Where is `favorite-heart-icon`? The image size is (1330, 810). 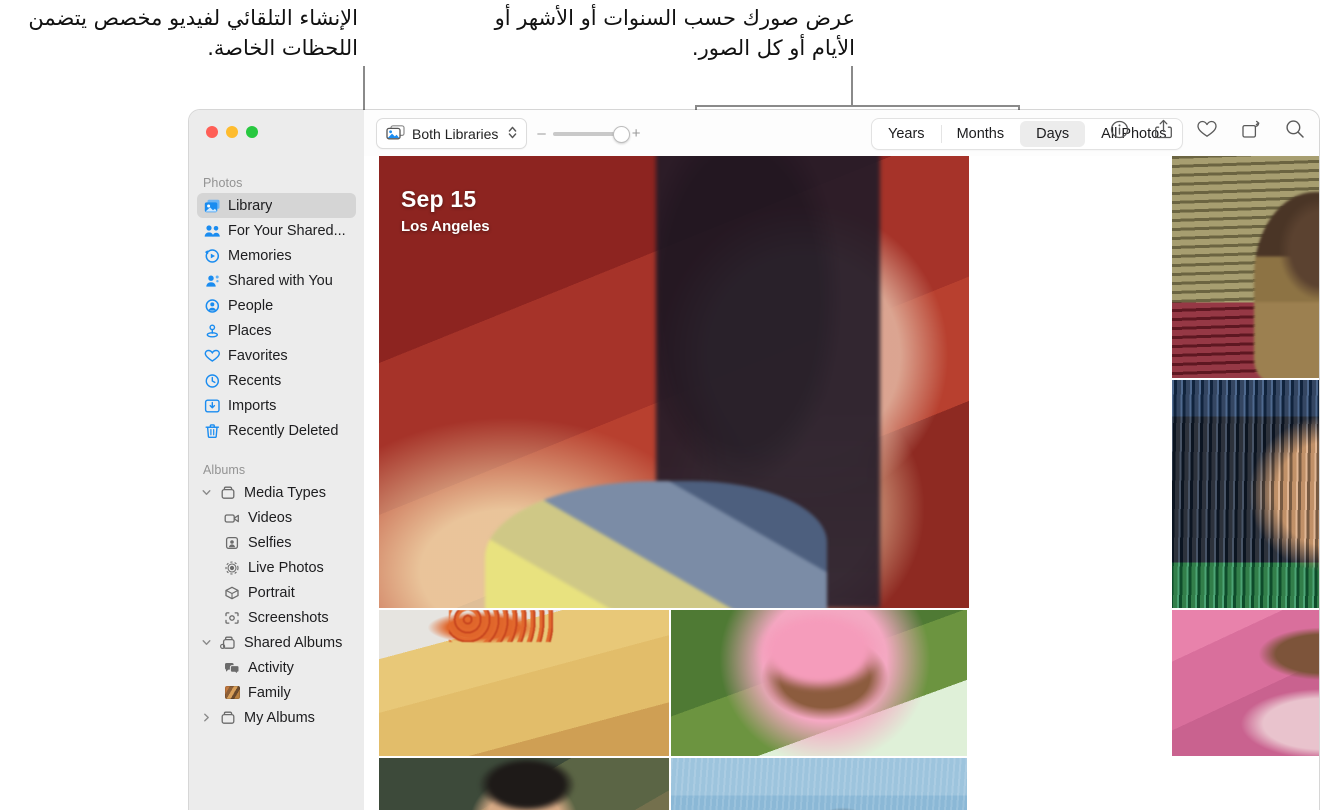 favorite-heart-icon is located at coordinates (1207, 129).